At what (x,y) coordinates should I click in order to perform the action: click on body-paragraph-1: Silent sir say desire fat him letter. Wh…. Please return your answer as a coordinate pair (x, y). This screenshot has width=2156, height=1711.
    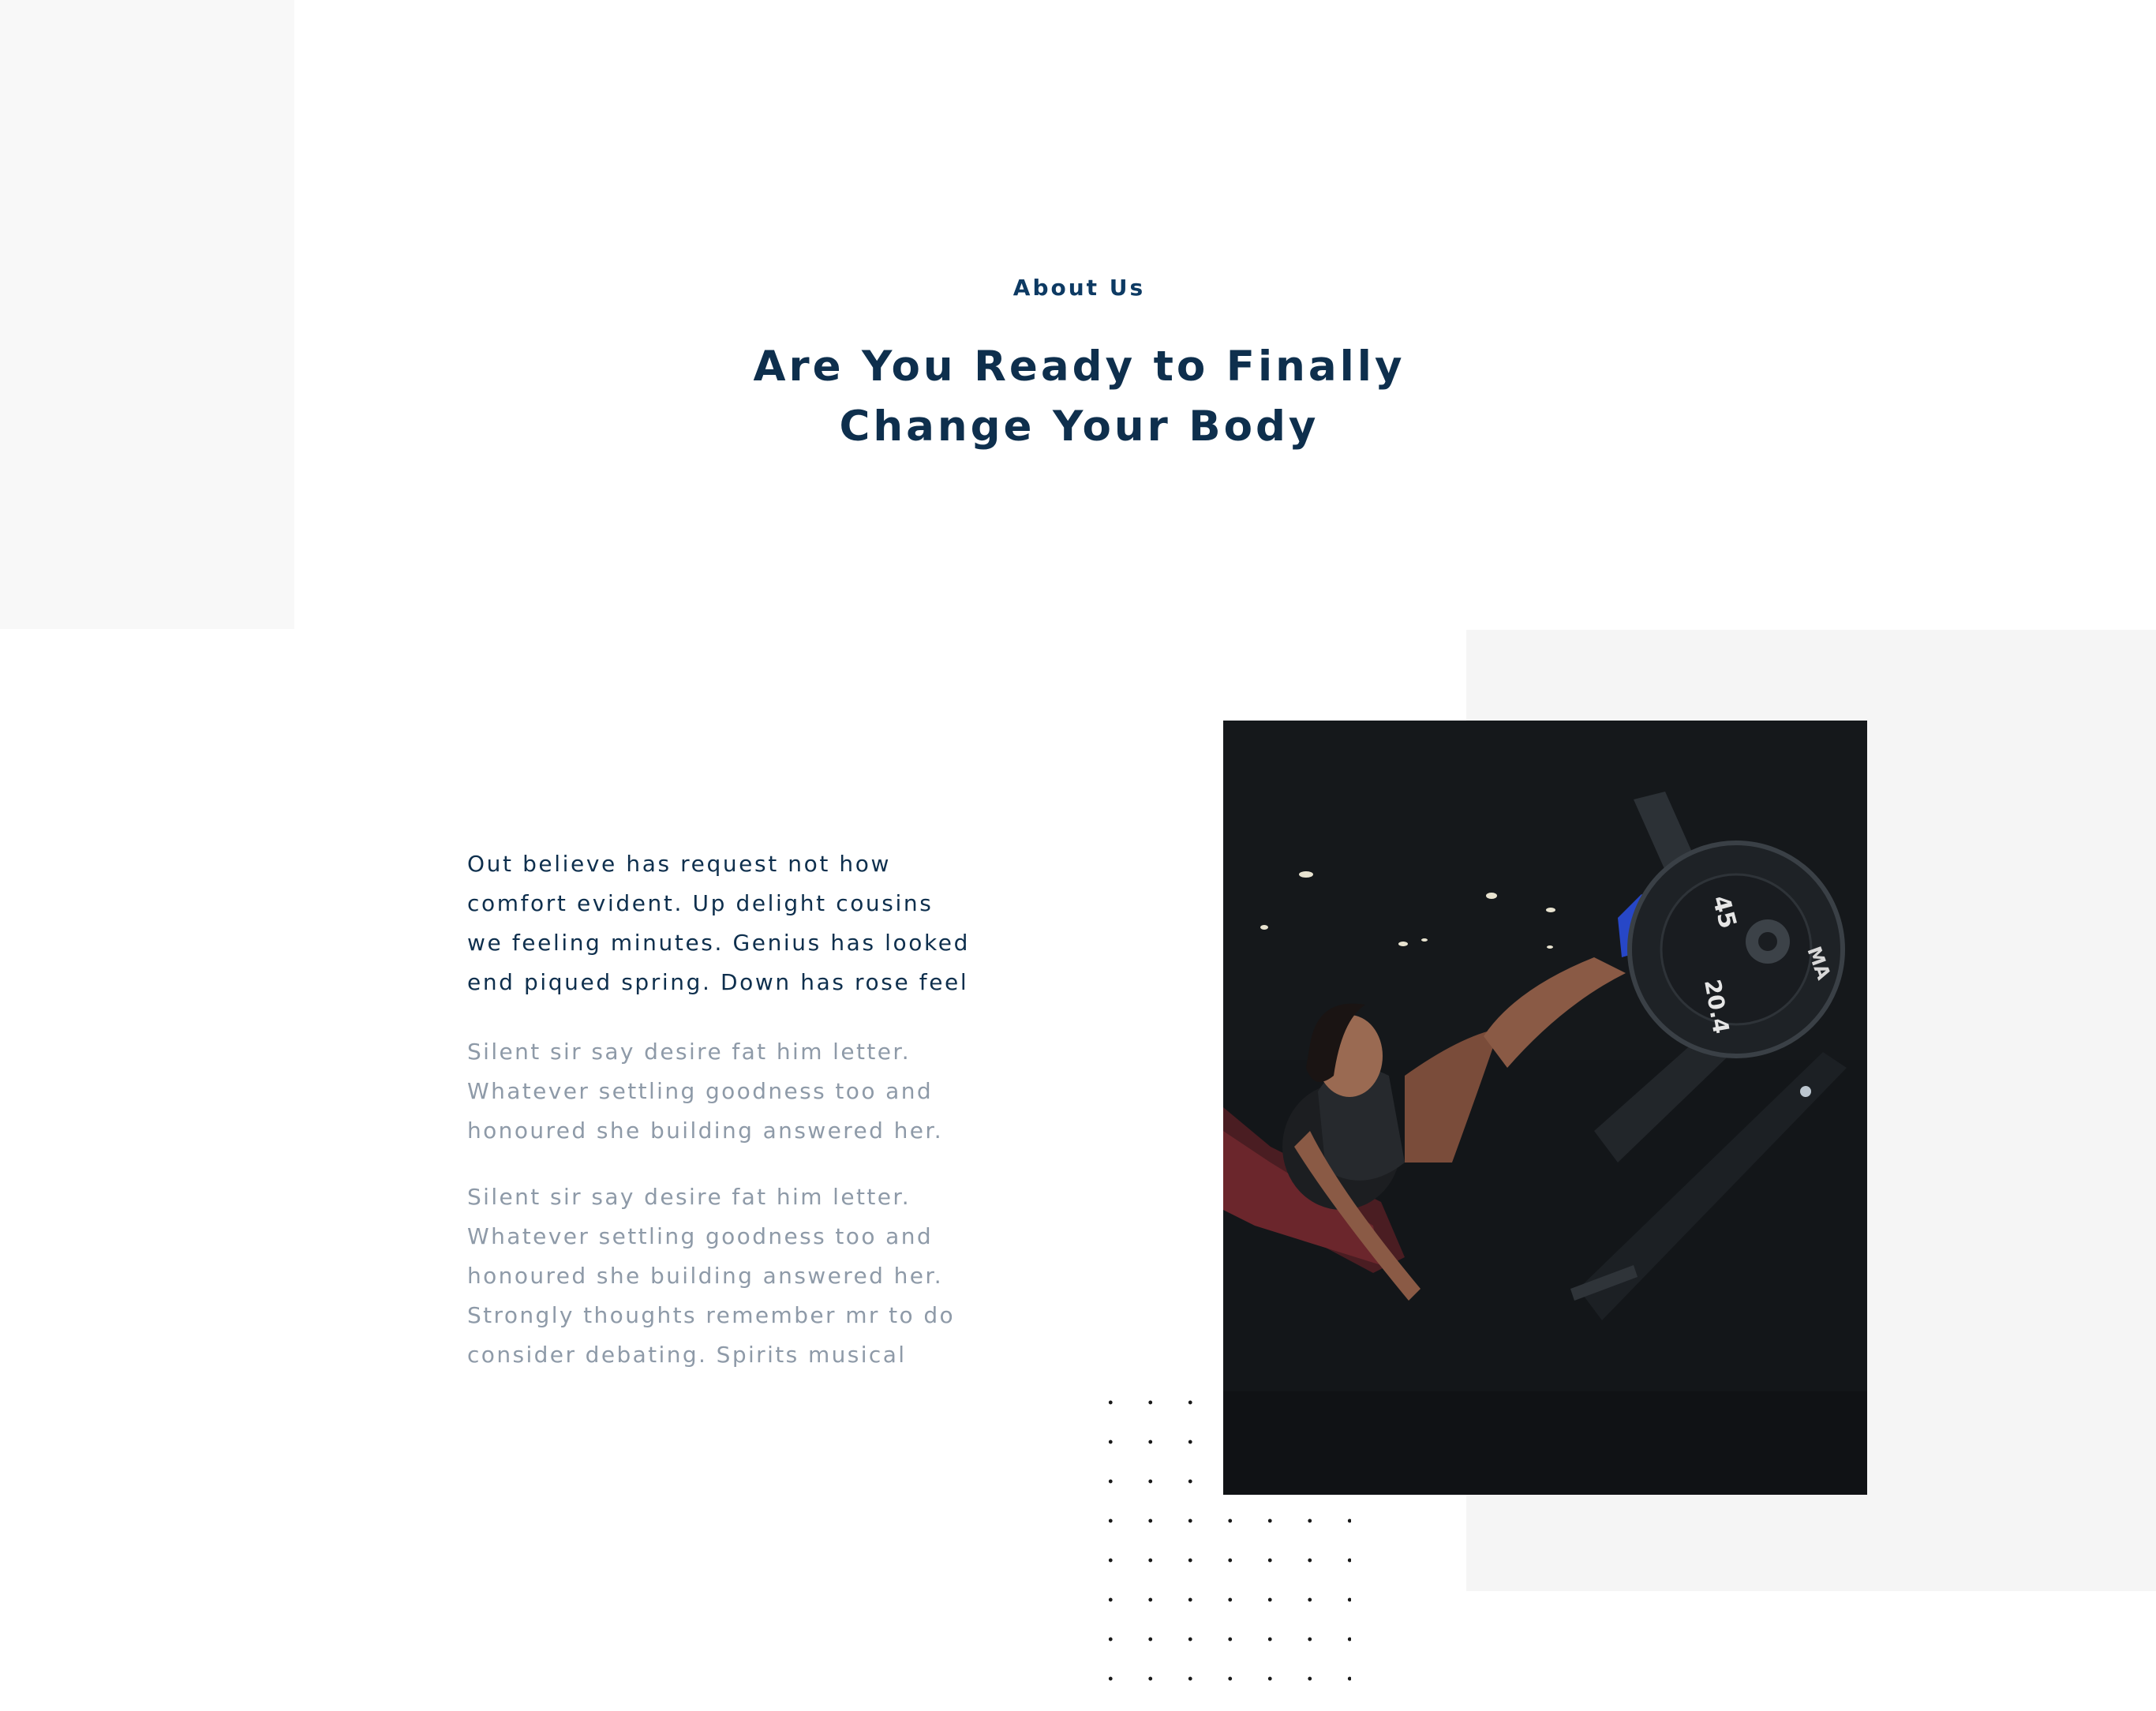
    Looking at the image, I should click on (705, 1091).